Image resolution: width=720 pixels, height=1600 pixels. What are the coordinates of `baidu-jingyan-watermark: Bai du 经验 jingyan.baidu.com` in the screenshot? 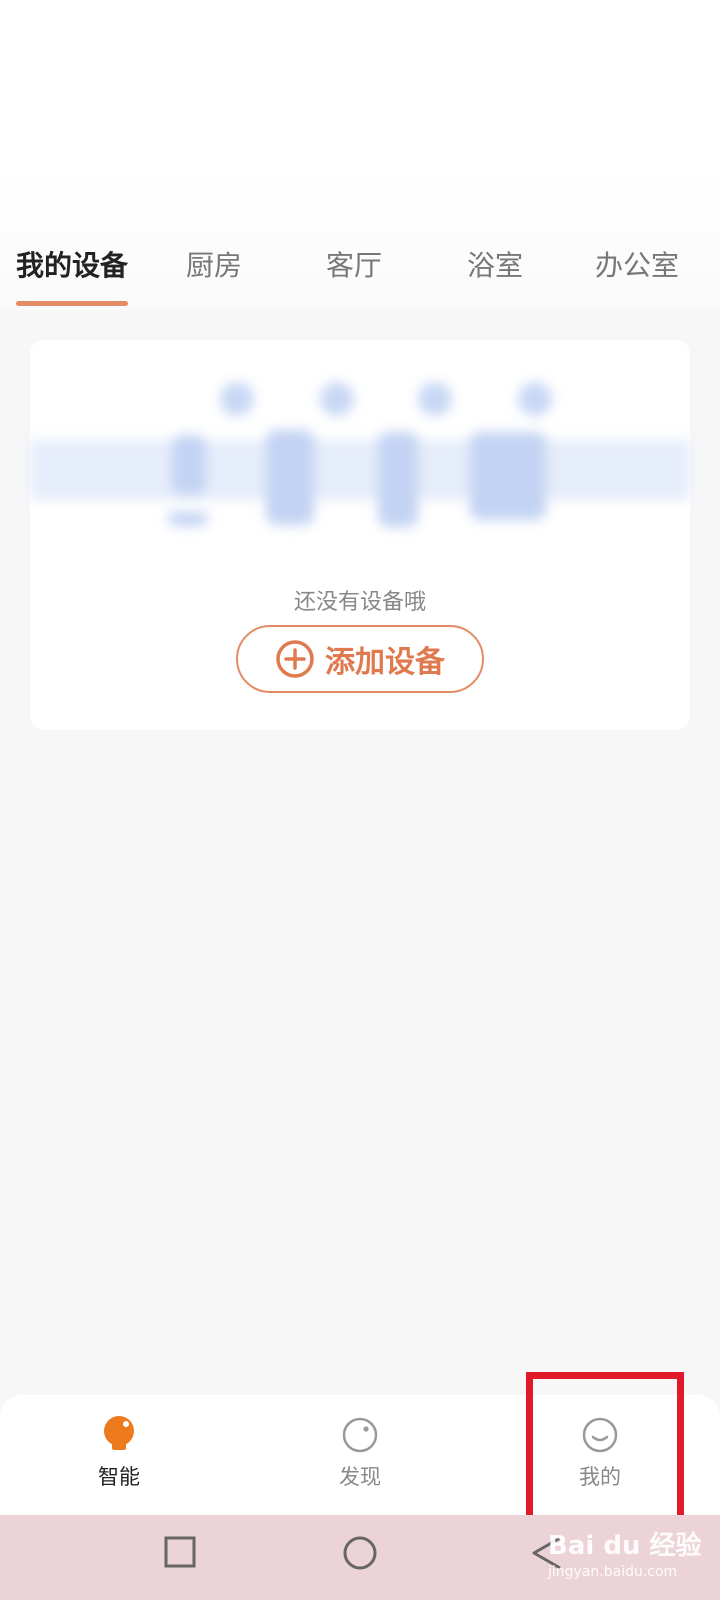 It's located at (633, 1555).